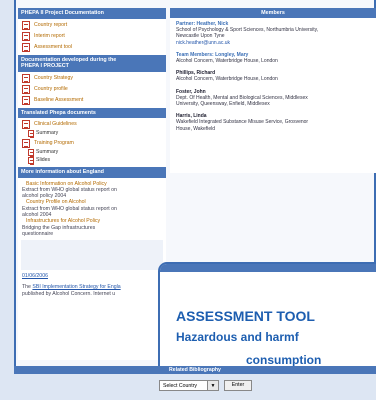 The width and height of the screenshot is (376, 400). Describe the element at coordinates (92, 46) in the screenshot. I see `doc-assessment-tool: Assessment tool` at that location.